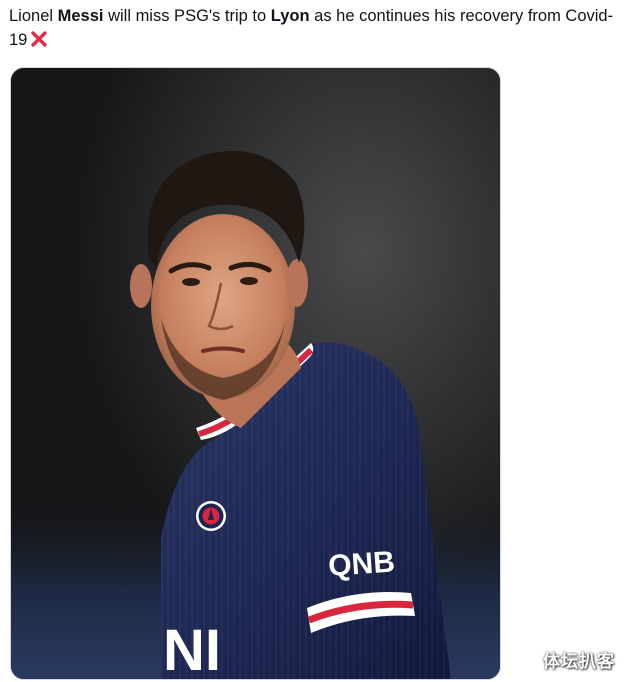 Image resolution: width=625 pixels, height=682 pixels. I want to click on psg-crest-icon, so click(211, 516).